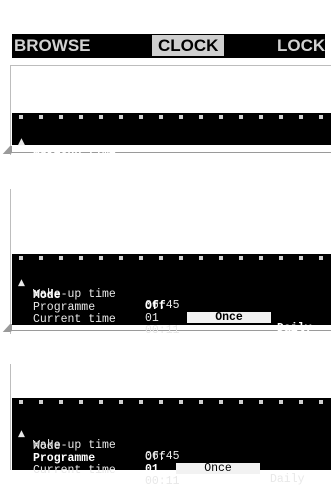 The image size is (331, 499). Describe the element at coordinates (10, 417) in the screenshot. I see `panel3-frame-left` at that location.